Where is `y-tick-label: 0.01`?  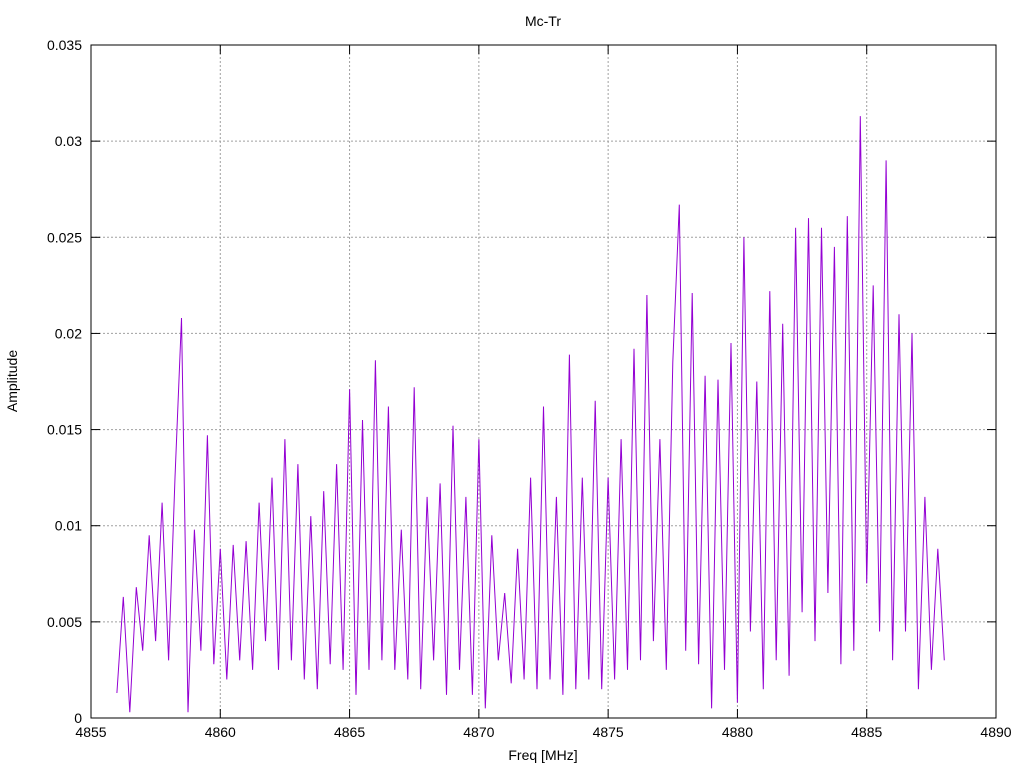
y-tick-label: 0.01 is located at coordinates (68, 526).